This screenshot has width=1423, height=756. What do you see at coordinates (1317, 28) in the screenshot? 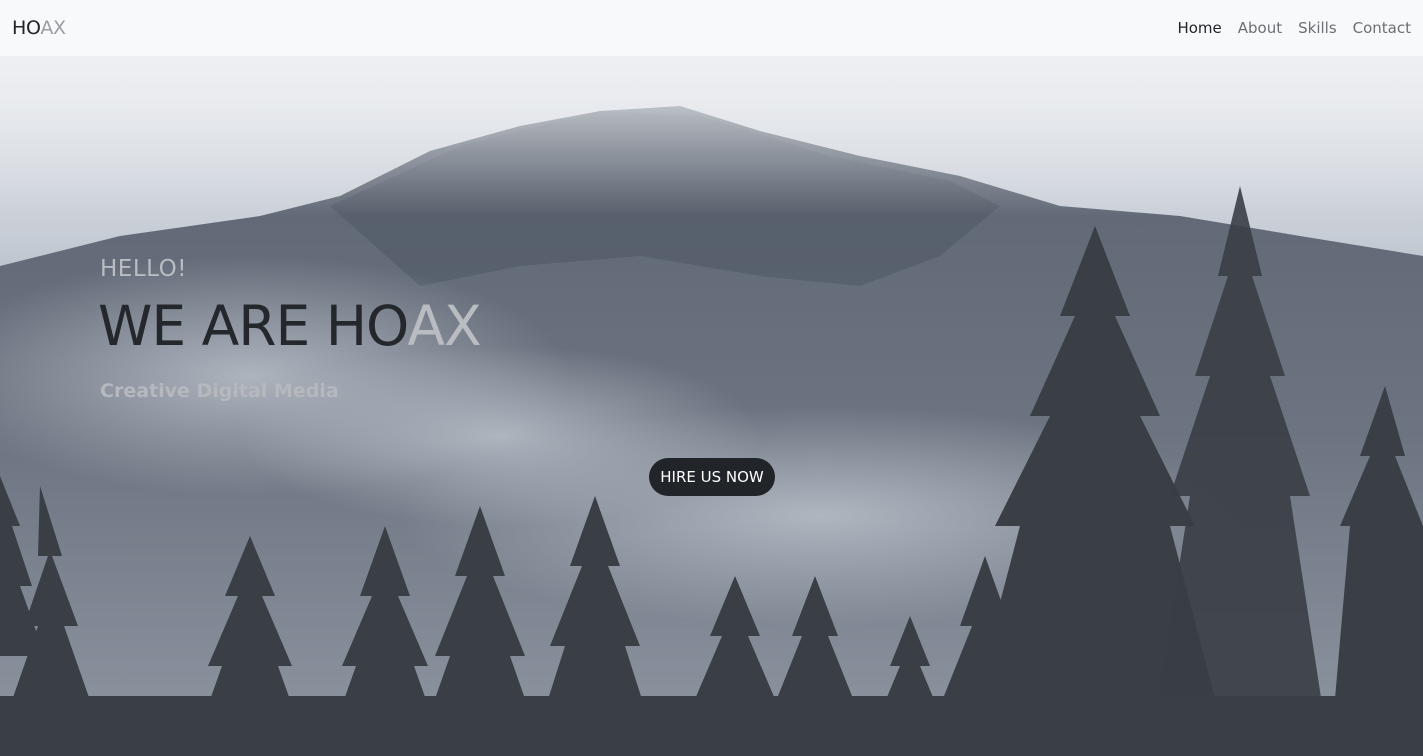
I see `nav-link-skills: Skills` at bounding box center [1317, 28].